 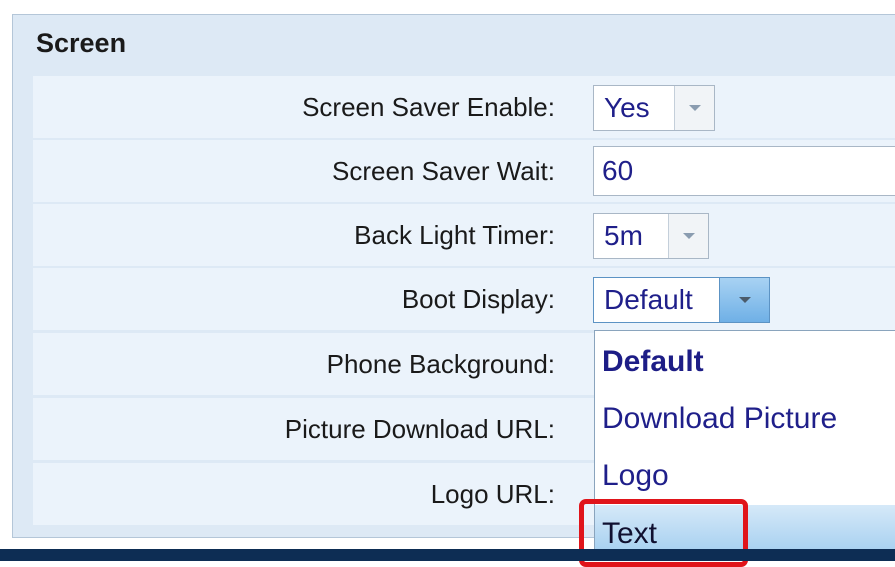 What do you see at coordinates (428, 107) in the screenshot?
I see `screen-saver-enable-label: Screen Saver Enable:` at bounding box center [428, 107].